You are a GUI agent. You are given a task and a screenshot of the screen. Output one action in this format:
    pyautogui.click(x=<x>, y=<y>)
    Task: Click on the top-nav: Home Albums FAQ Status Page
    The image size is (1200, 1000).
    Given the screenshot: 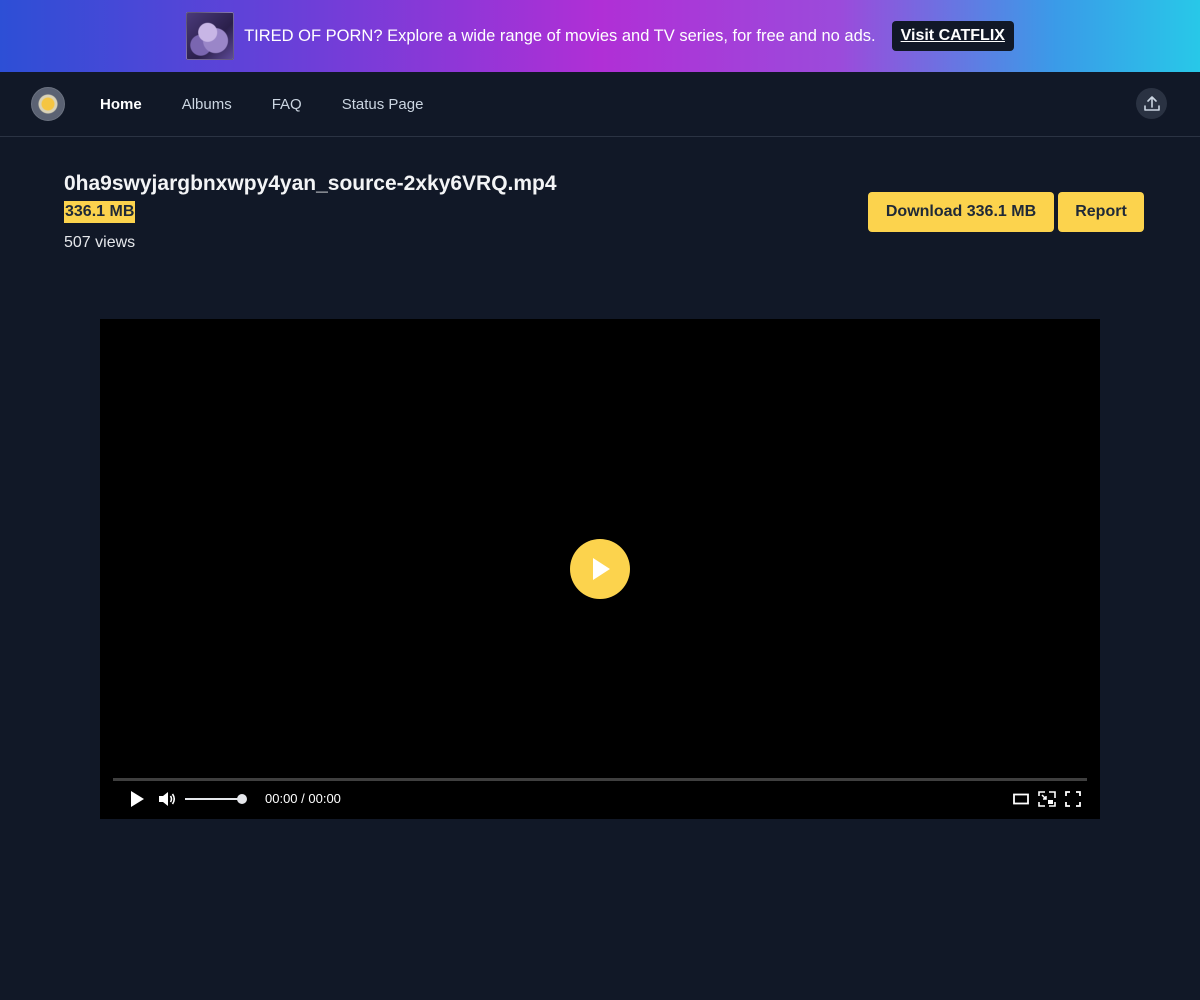 What is the action you would take?
    pyautogui.click(x=600, y=104)
    